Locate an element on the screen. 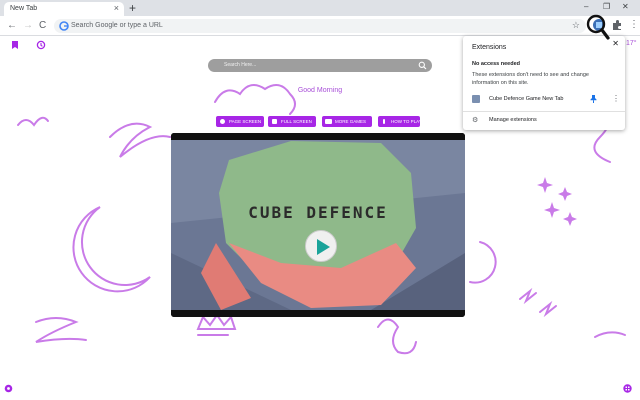 The width and height of the screenshot is (640, 400). close-popup-icon: ✕ is located at coordinates (615, 43).